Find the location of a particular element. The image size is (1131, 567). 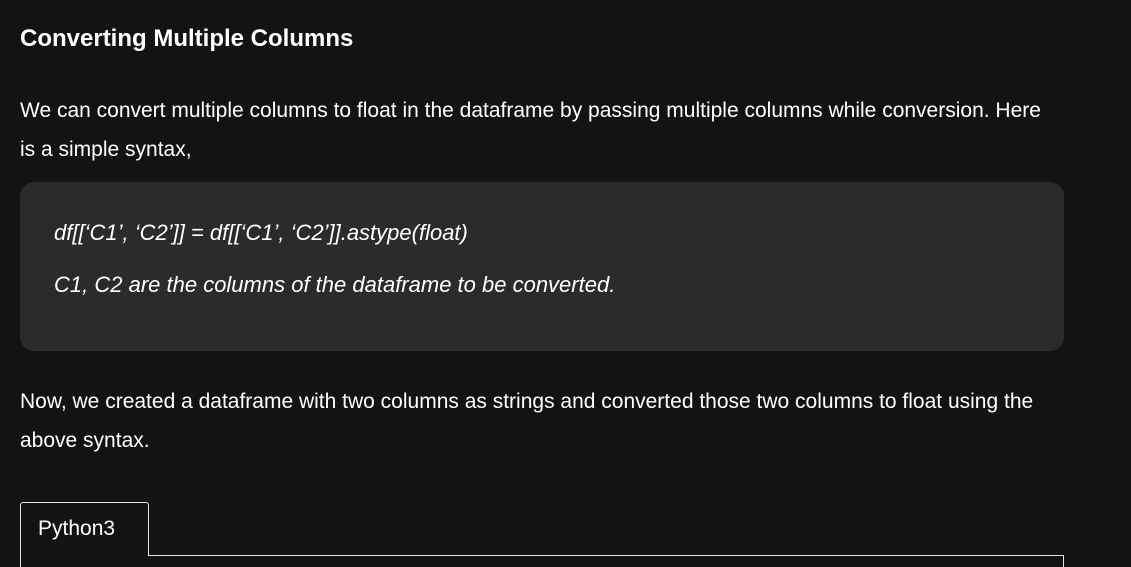

tab-python3: Python3 is located at coordinates (84, 529).